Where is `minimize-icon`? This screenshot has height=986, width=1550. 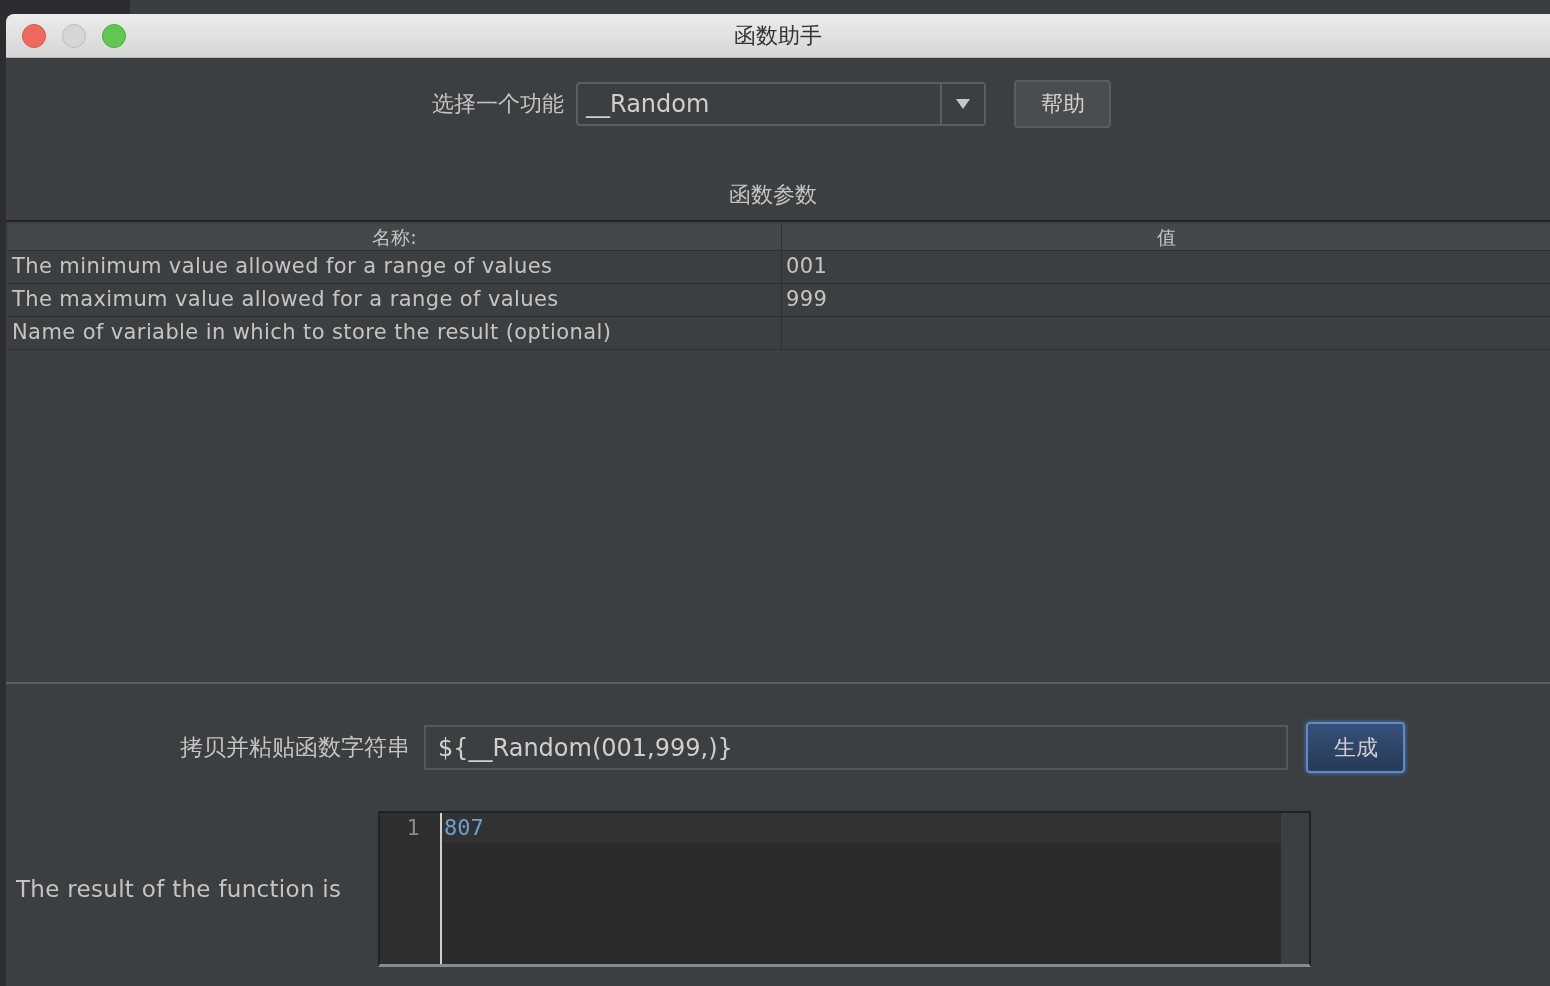 minimize-icon is located at coordinates (74, 35).